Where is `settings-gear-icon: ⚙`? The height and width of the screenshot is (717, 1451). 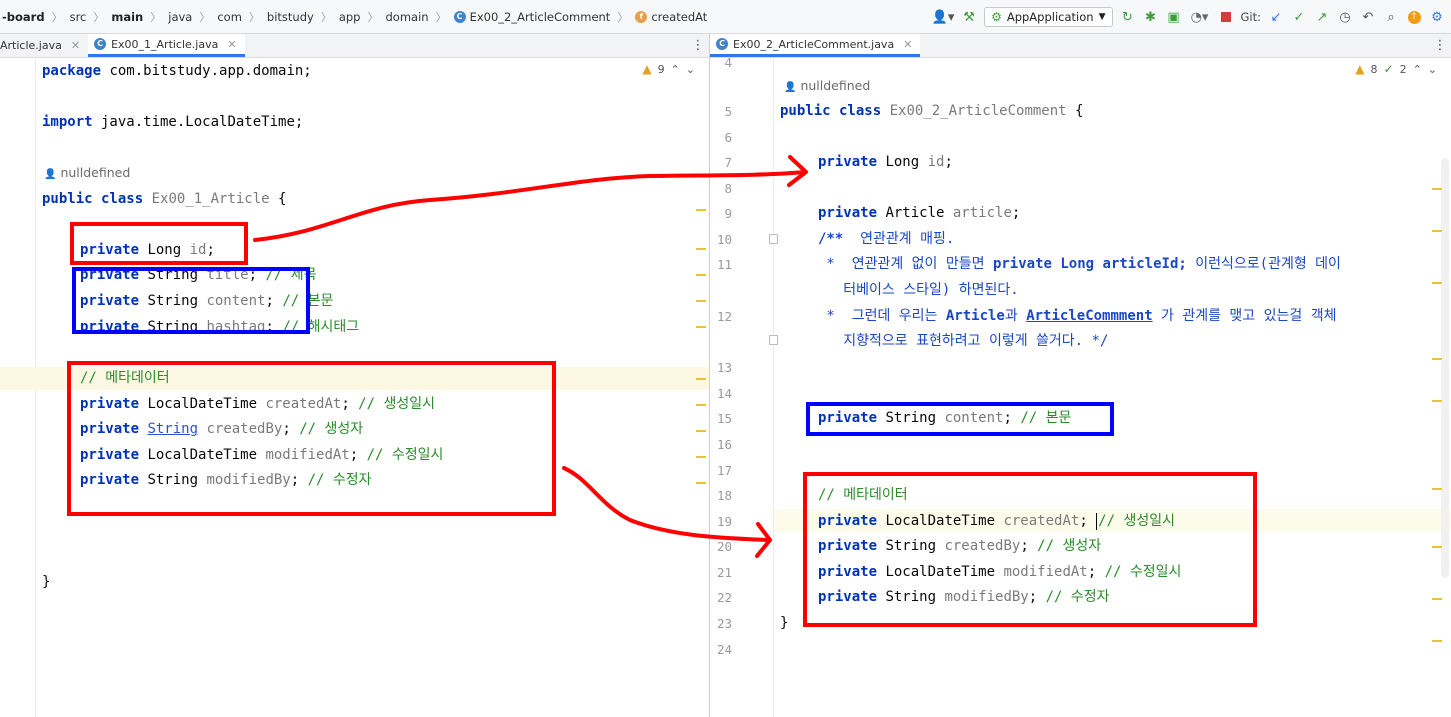
settings-gear-icon: ⚙ is located at coordinates (1437, 17).